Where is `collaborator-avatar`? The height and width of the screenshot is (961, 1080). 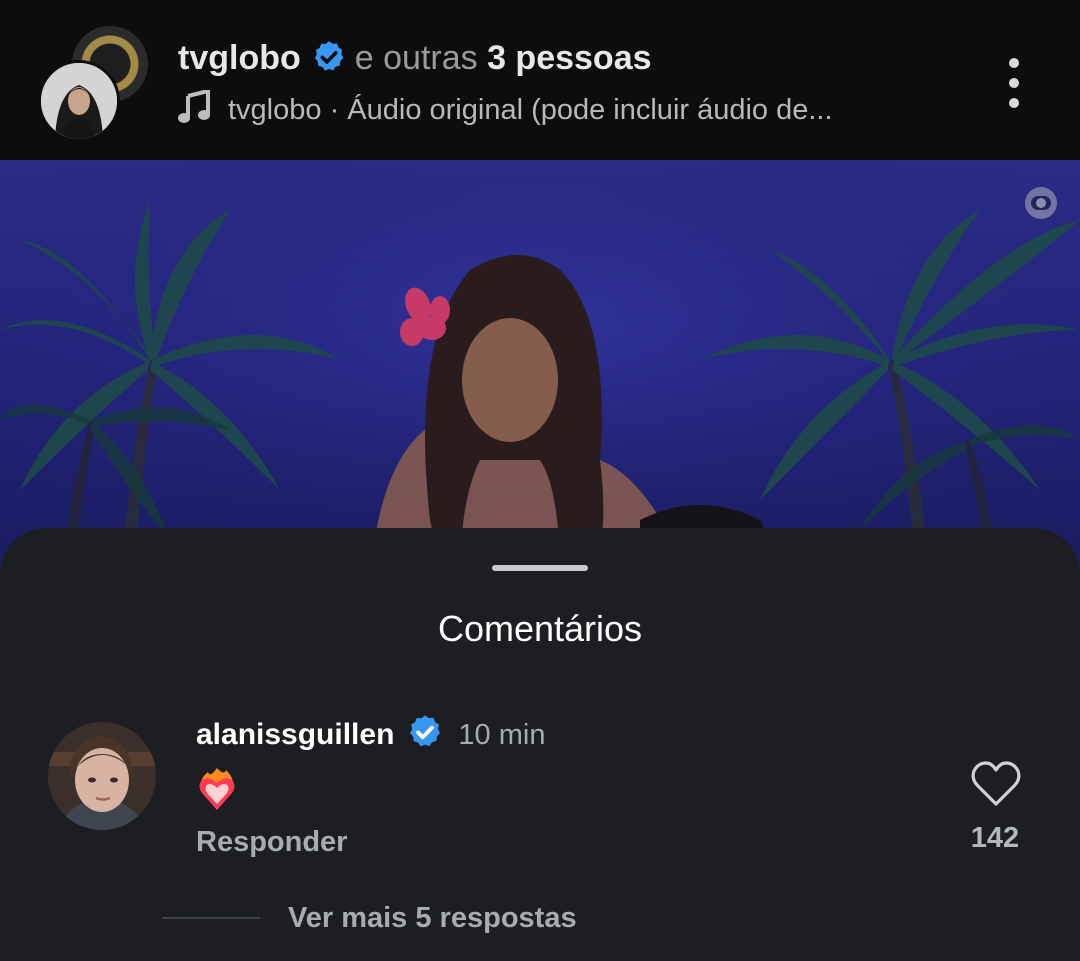 collaborator-avatar is located at coordinates (79, 101).